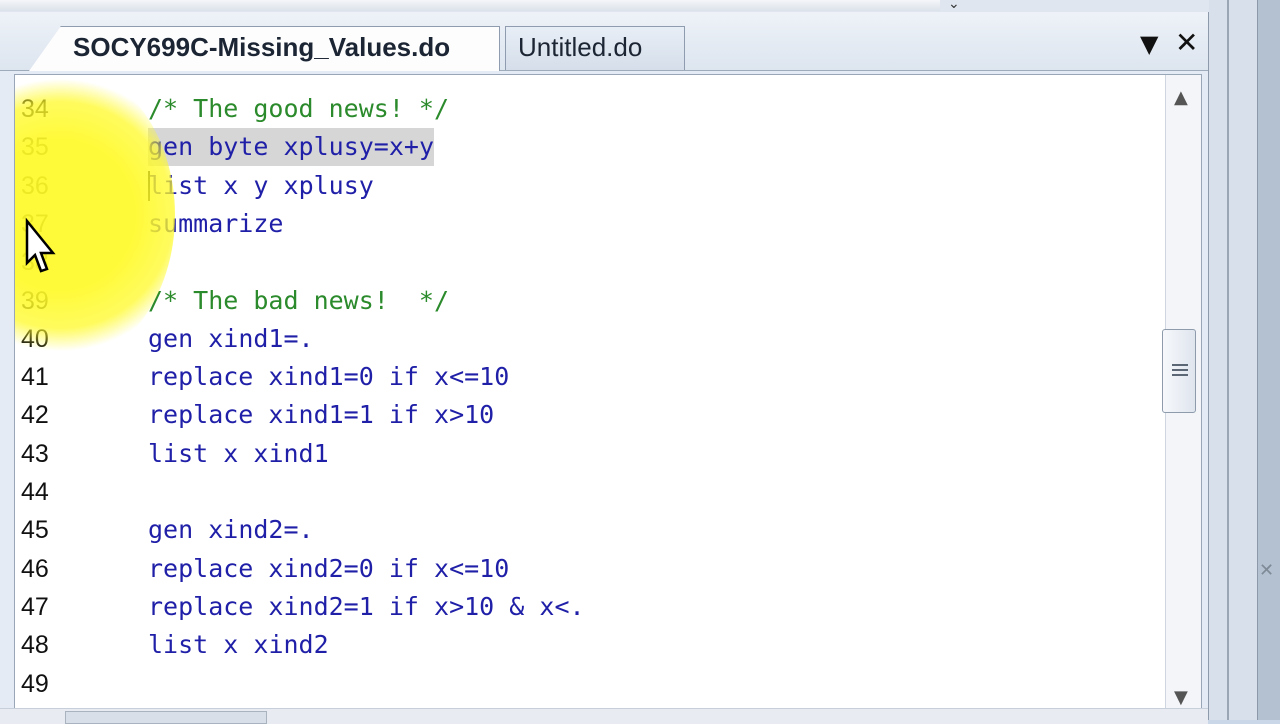  Describe the element at coordinates (321, 415) in the screenshot. I see `line-text: replace xind1=1 if x>10` at that location.